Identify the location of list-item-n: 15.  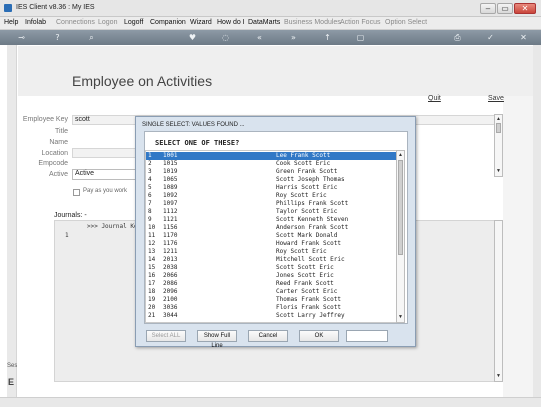
(152, 267).